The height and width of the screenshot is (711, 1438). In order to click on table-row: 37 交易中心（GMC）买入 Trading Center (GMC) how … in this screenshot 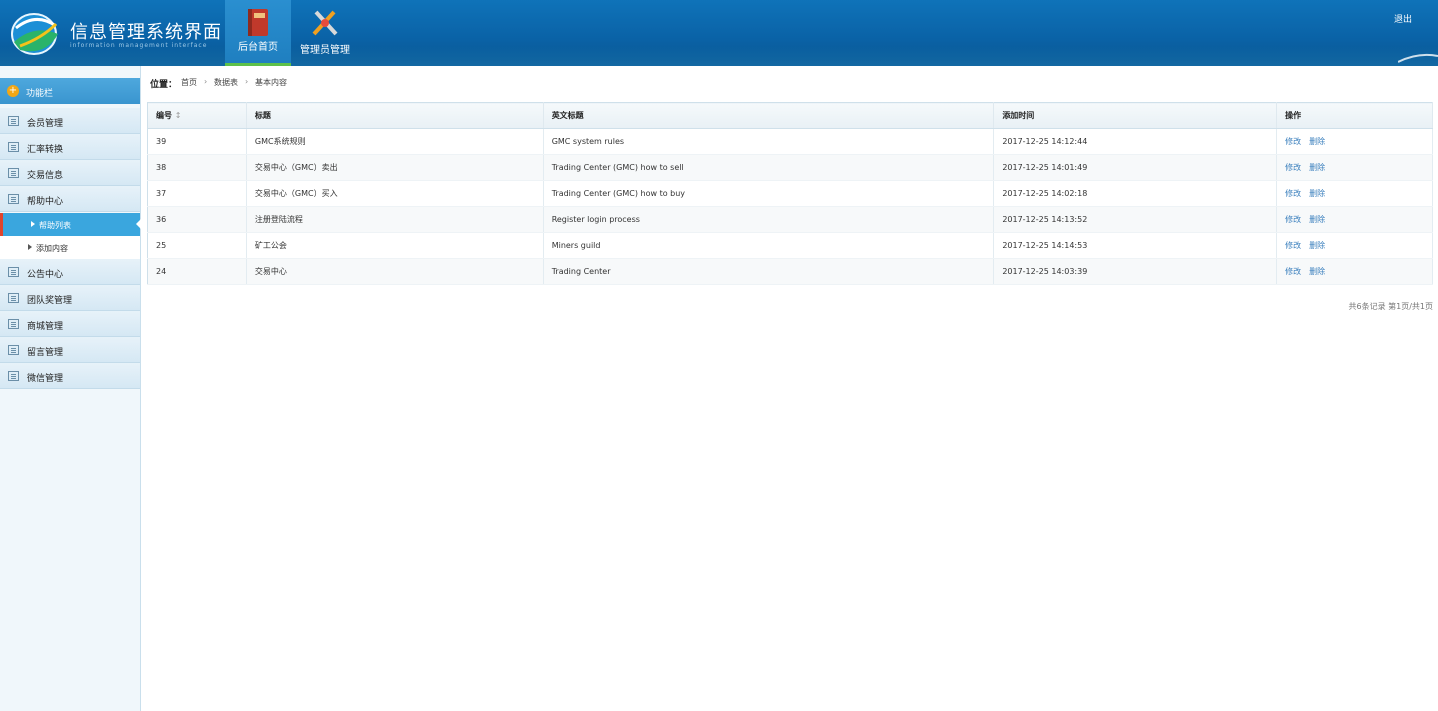, I will do `click(790, 193)`.